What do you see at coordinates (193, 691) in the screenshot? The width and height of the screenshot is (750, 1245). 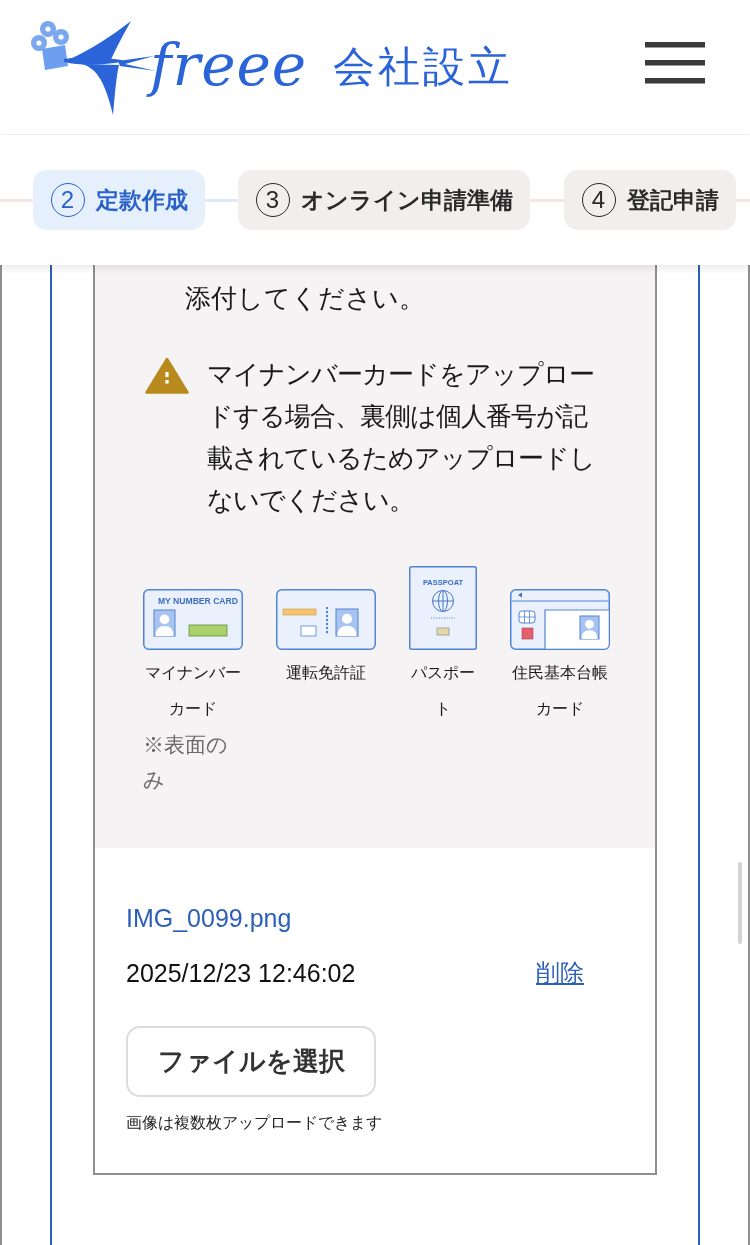 I see `document-label: マイナンバーカード` at bounding box center [193, 691].